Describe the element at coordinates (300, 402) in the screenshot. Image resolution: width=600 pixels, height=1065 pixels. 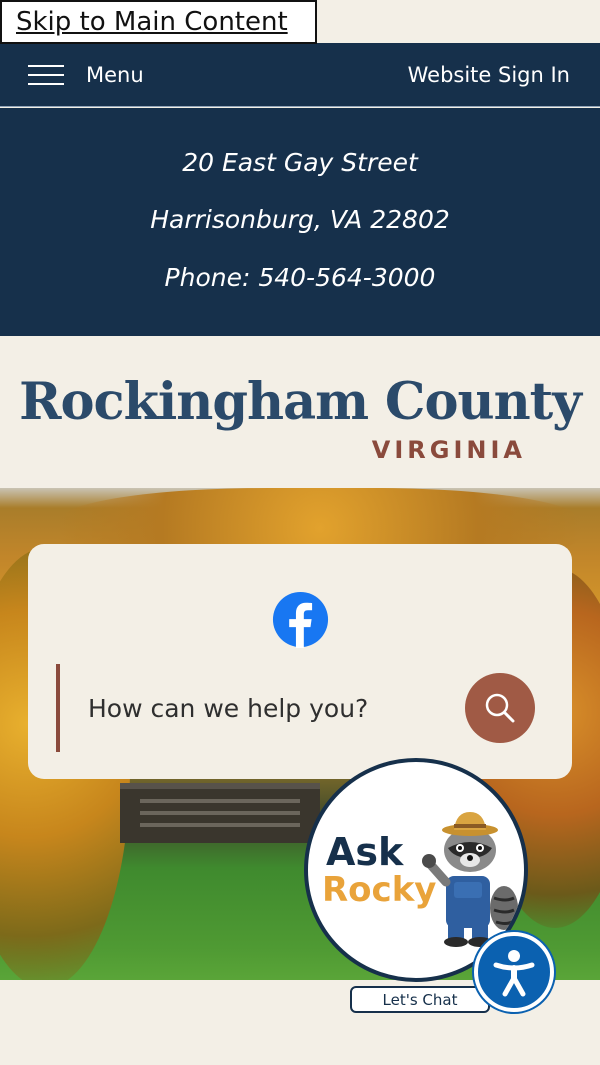
I see `logo-title: Rockingham County` at that location.